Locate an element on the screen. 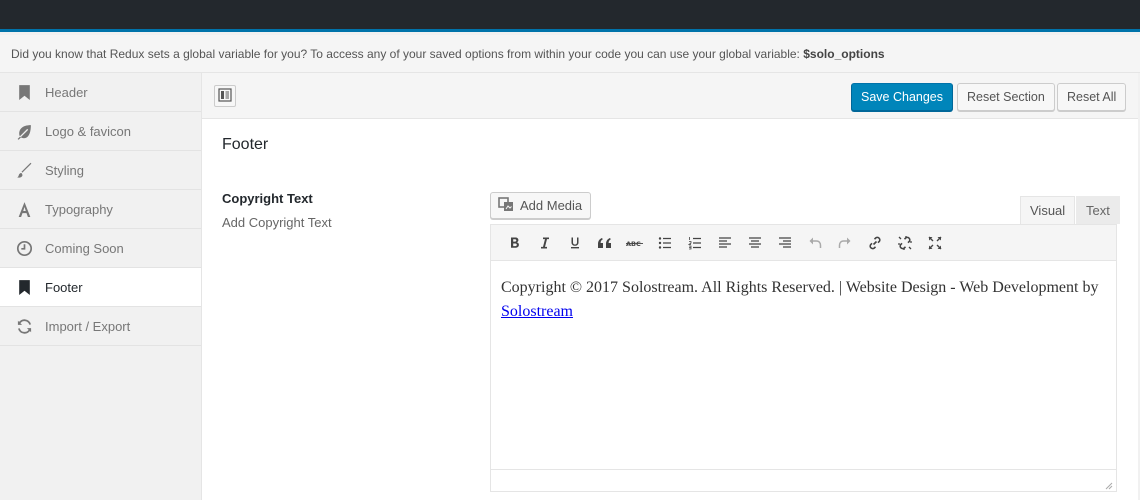 The image size is (1140, 500). tab-text: Text is located at coordinates (1098, 210).